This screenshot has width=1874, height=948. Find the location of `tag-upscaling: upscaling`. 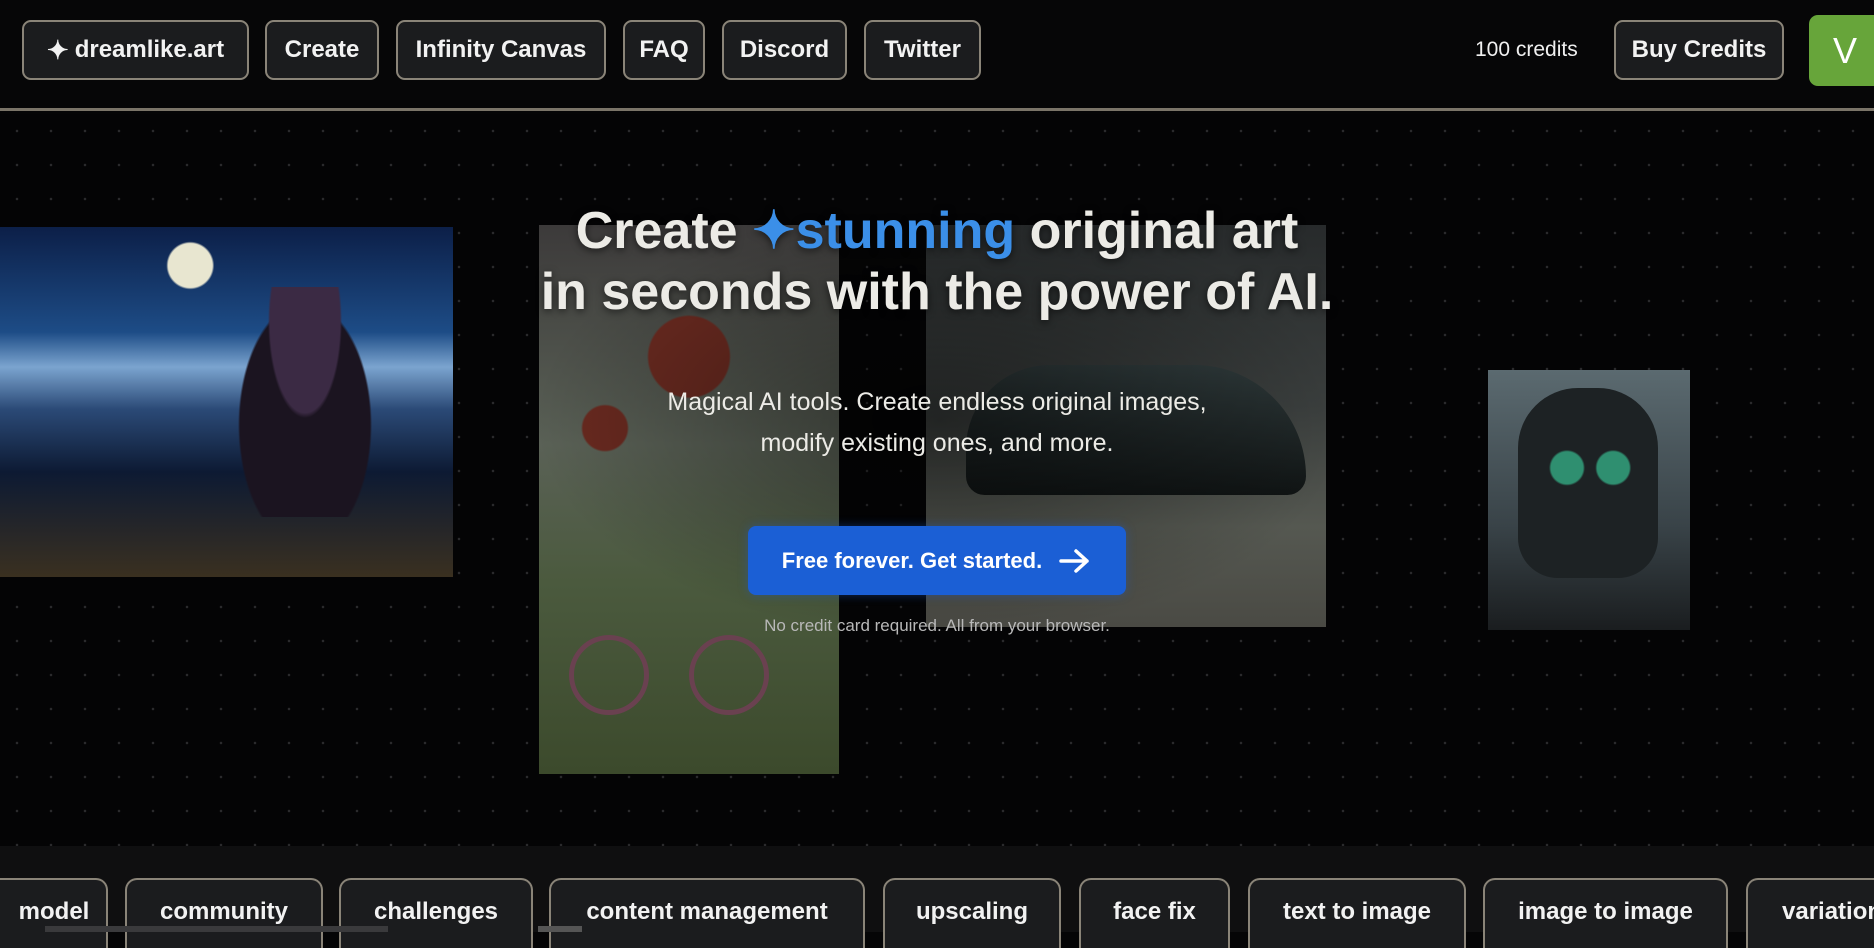

tag-upscaling: upscaling is located at coordinates (972, 913).